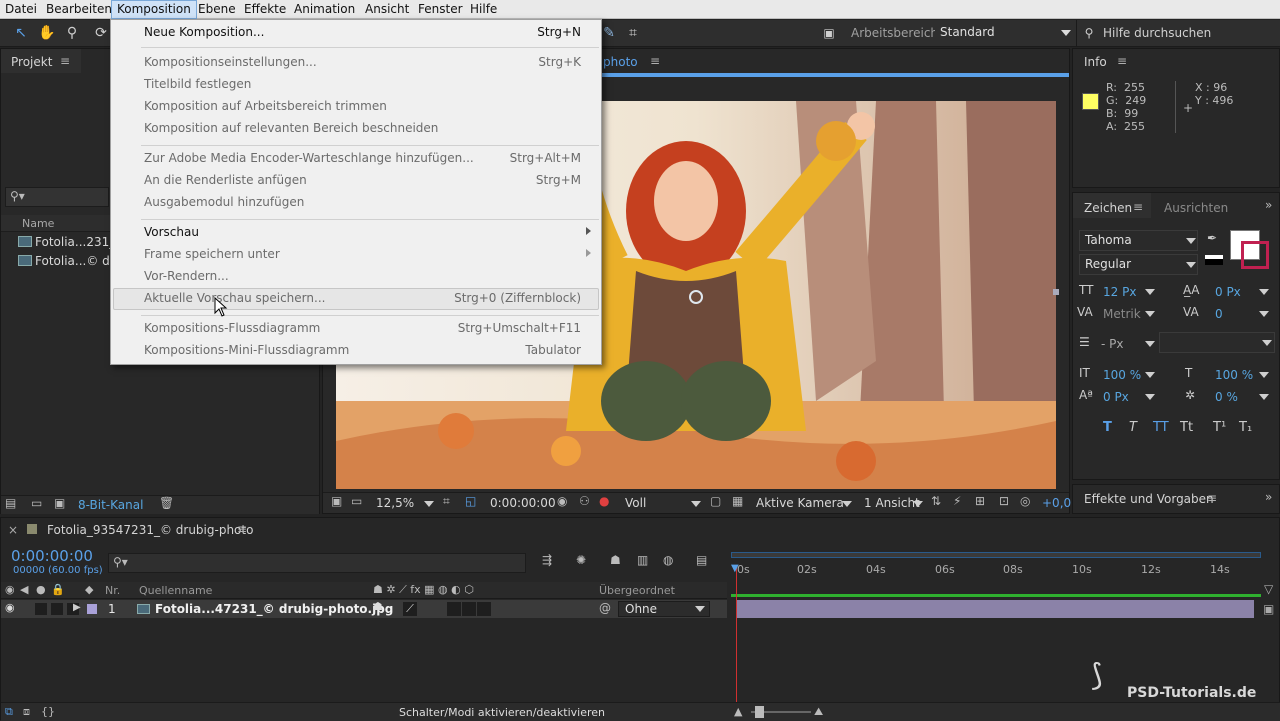 The image size is (1280, 721). I want to click on faux-bold-button: T, so click(1107, 427).